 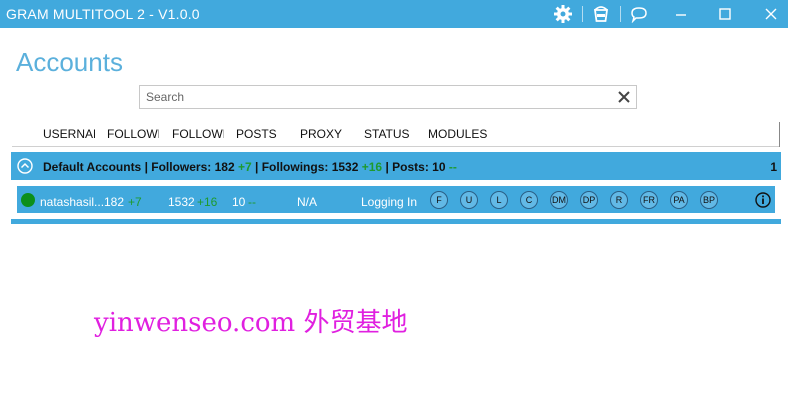 I want to click on info-icon, so click(x=763, y=200).